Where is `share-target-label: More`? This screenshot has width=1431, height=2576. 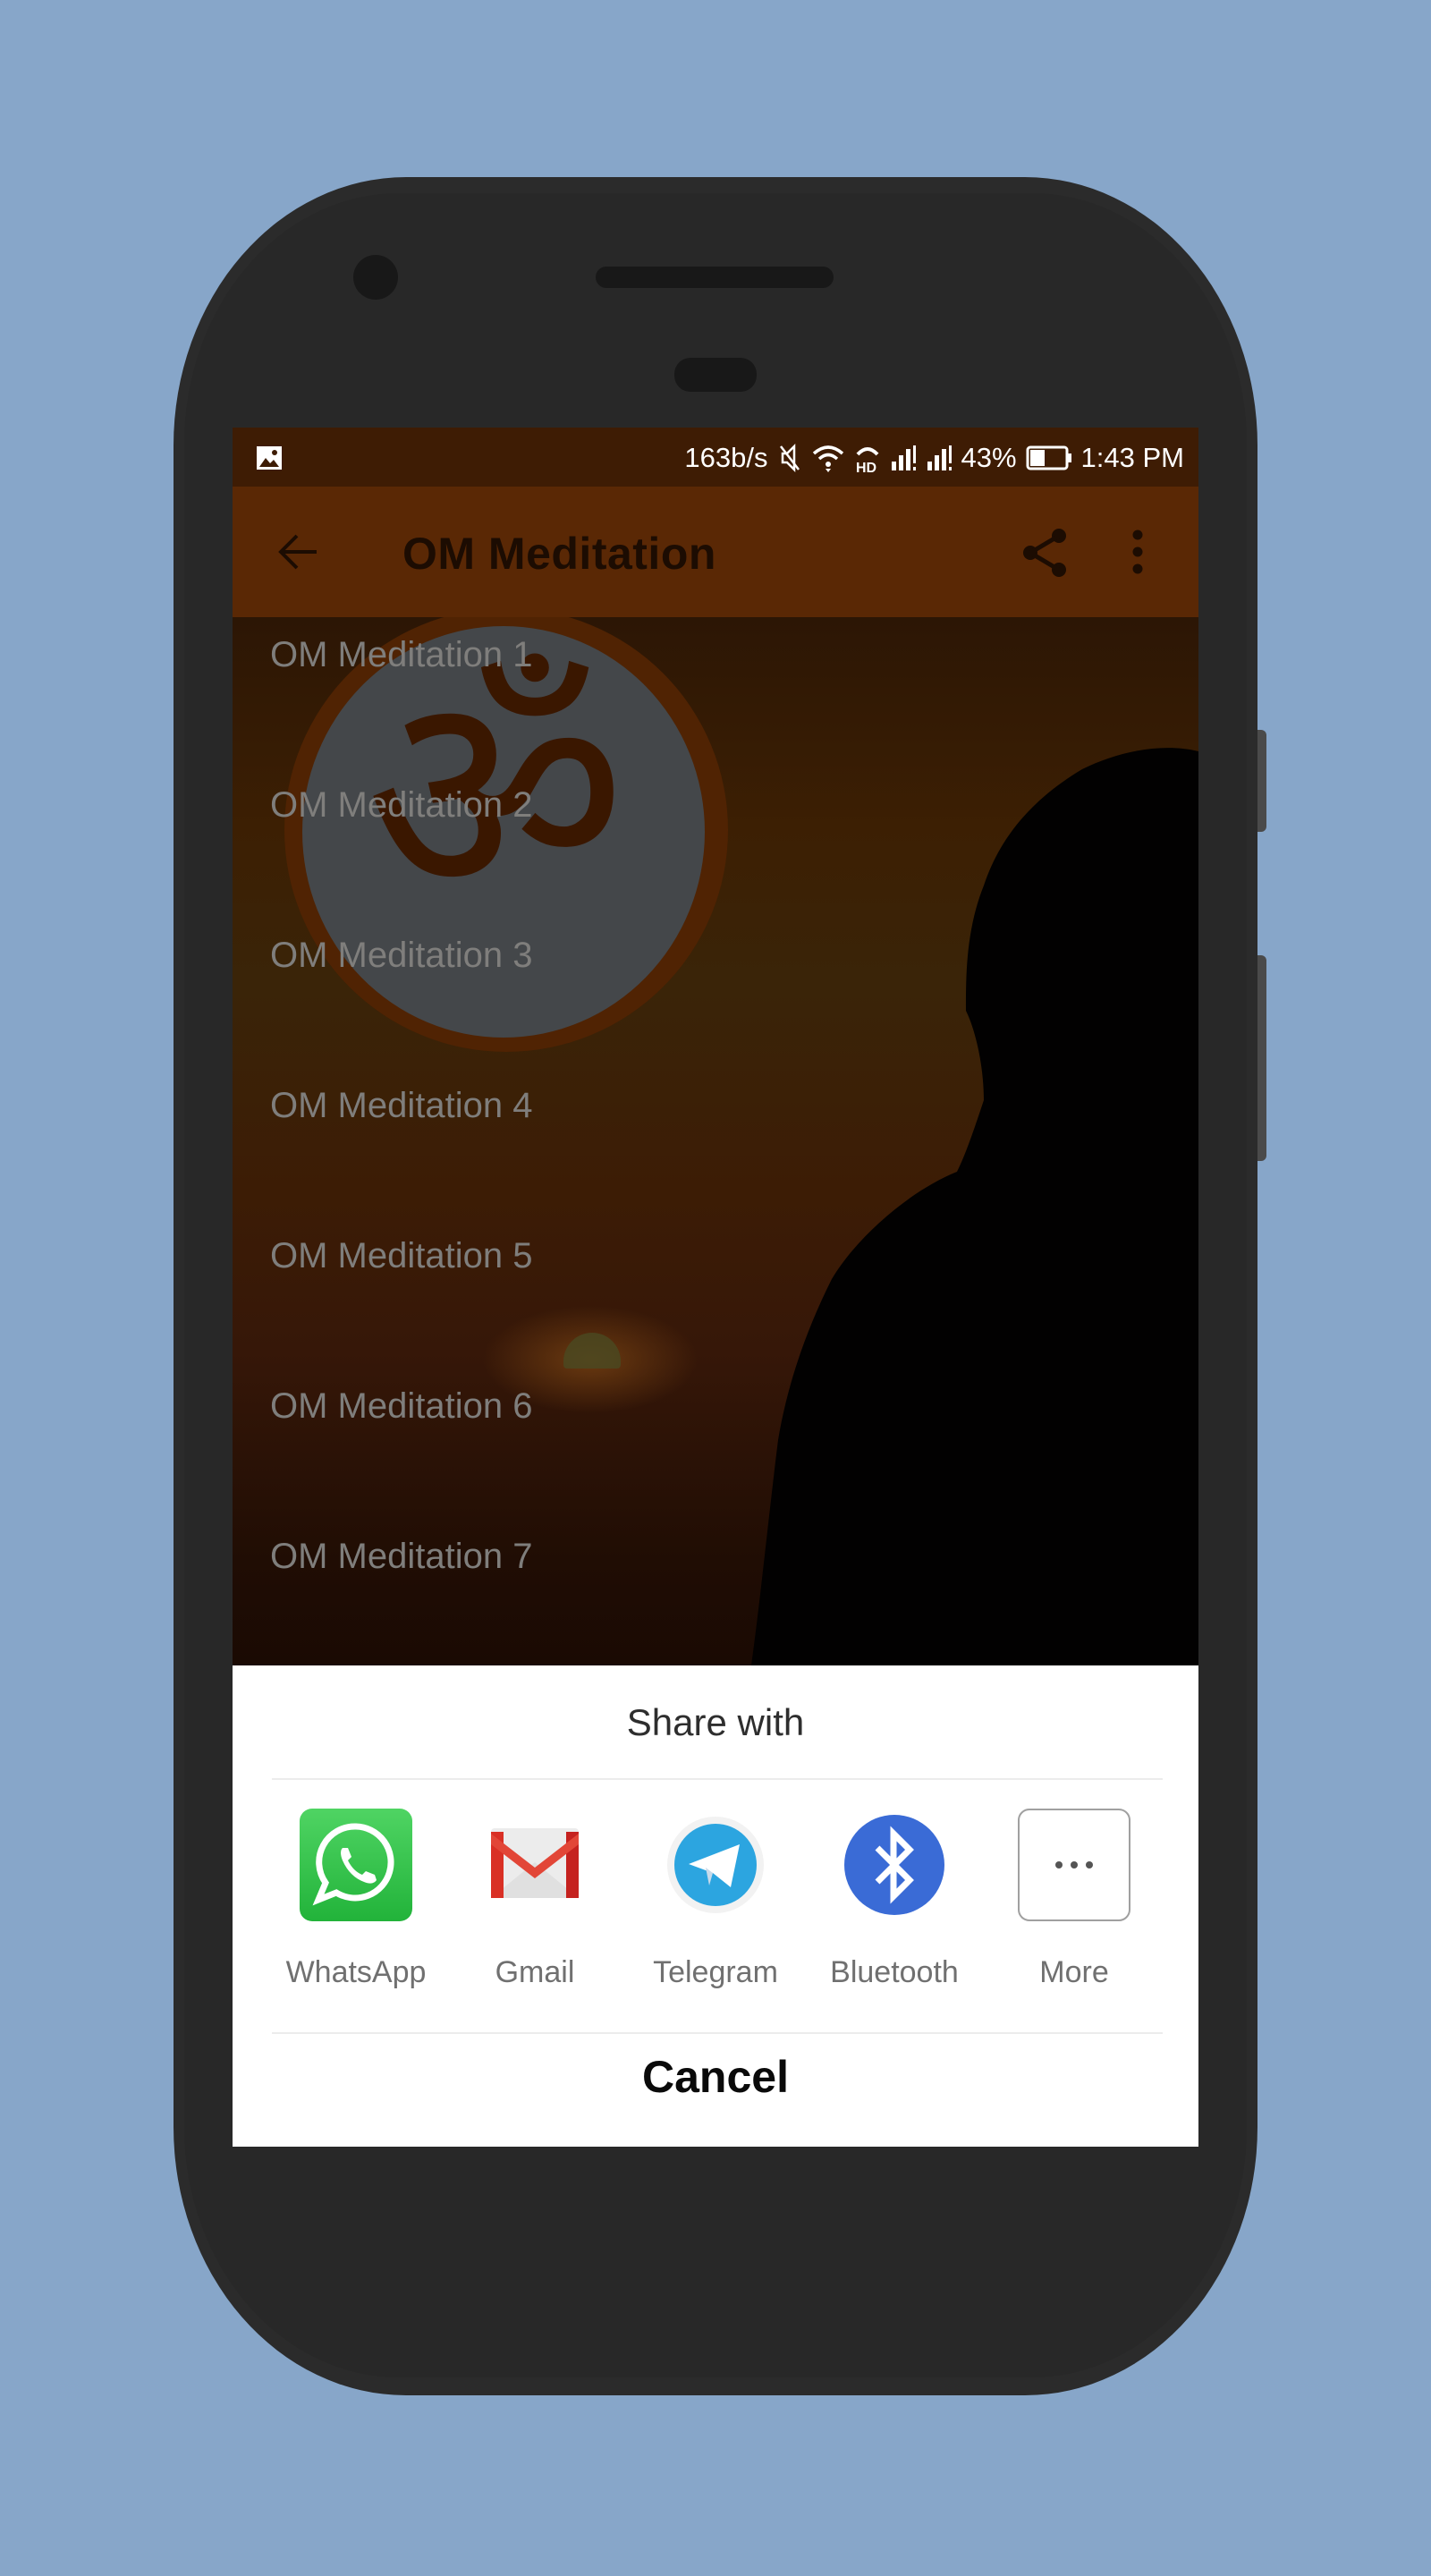 share-target-label: More is located at coordinates (1074, 1972).